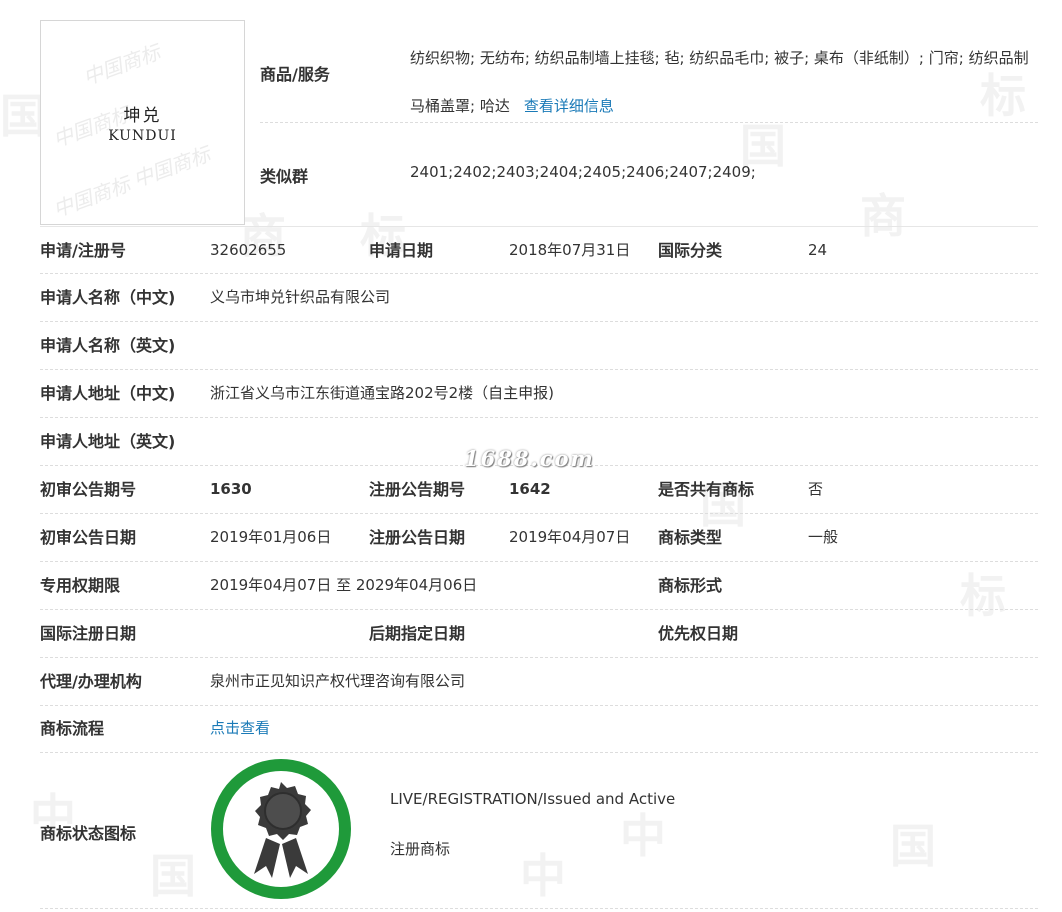 This screenshot has height=912, width=1062. Describe the element at coordinates (420, 849) in the screenshot. I see `status-text-cn: 注册商标` at that location.